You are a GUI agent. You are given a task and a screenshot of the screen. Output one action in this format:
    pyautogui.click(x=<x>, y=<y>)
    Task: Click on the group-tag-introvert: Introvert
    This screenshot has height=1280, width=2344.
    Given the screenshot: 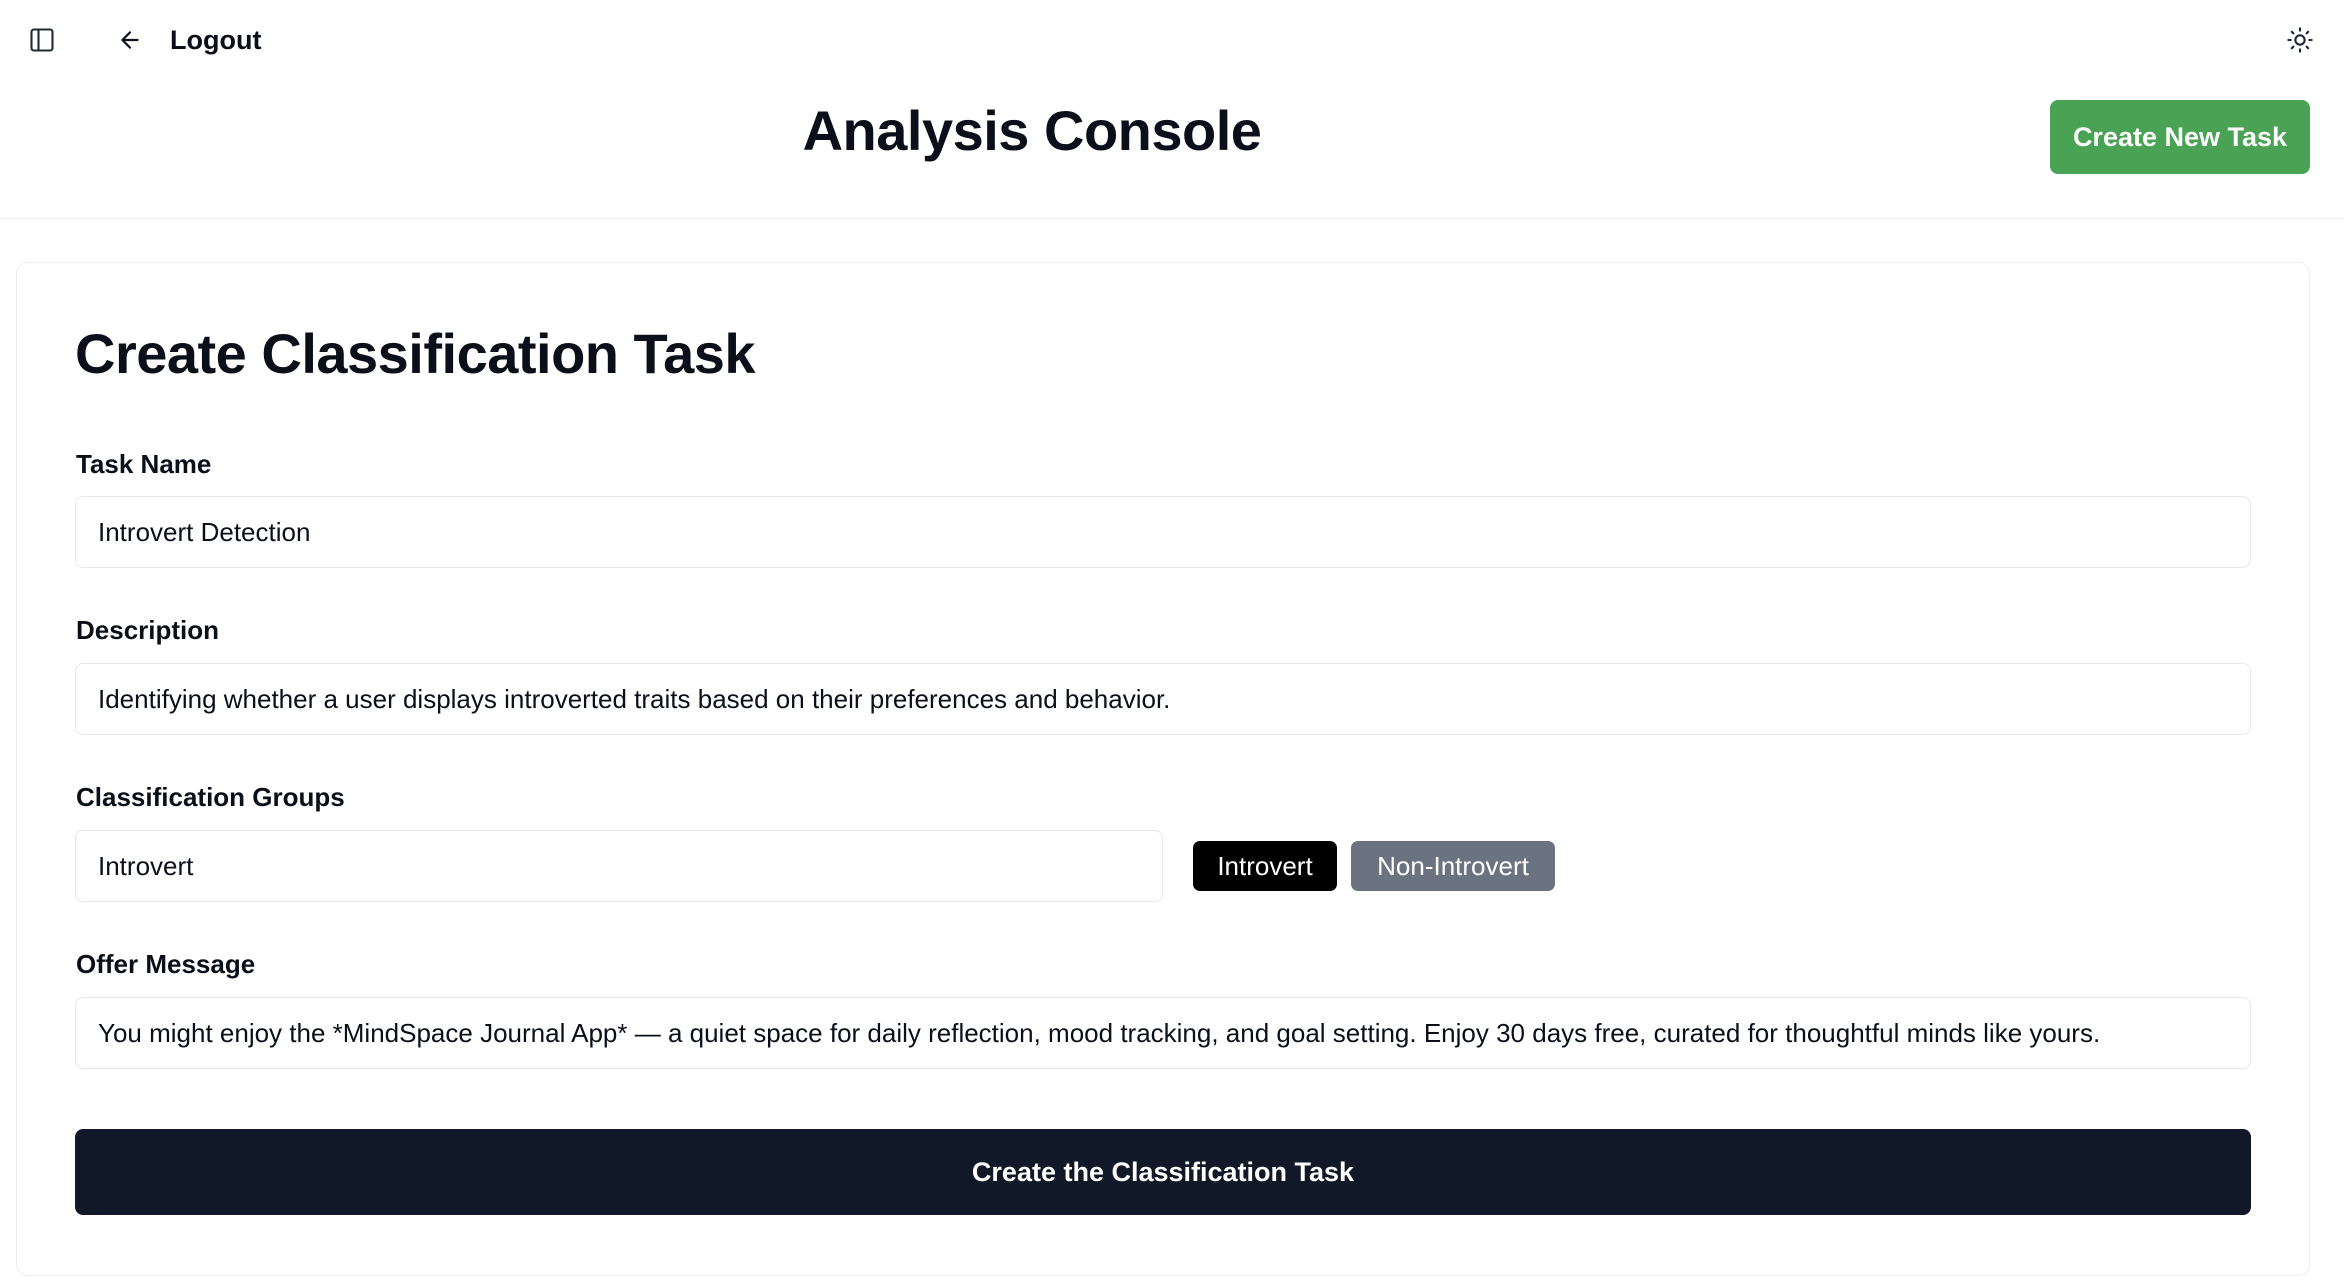 What is the action you would take?
    pyautogui.click(x=1265, y=866)
    